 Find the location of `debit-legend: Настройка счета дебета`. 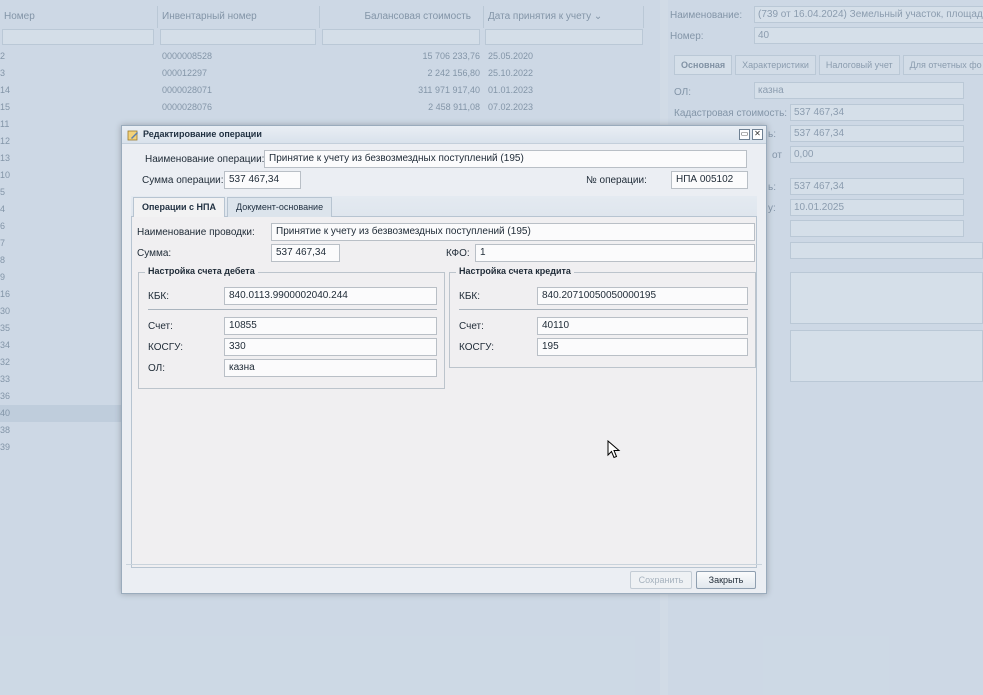

debit-legend: Настройка счета дебета is located at coordinates (201, 271).